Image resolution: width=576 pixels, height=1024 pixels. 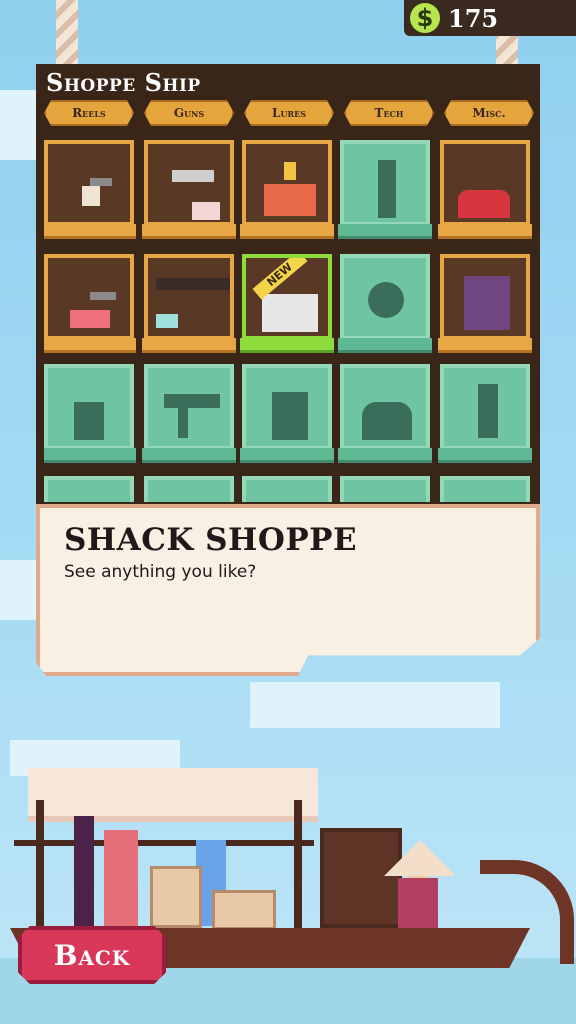 I want to click on category-tabs: Reels Guns Lures Tech Misc., so click(x=289, y=113).